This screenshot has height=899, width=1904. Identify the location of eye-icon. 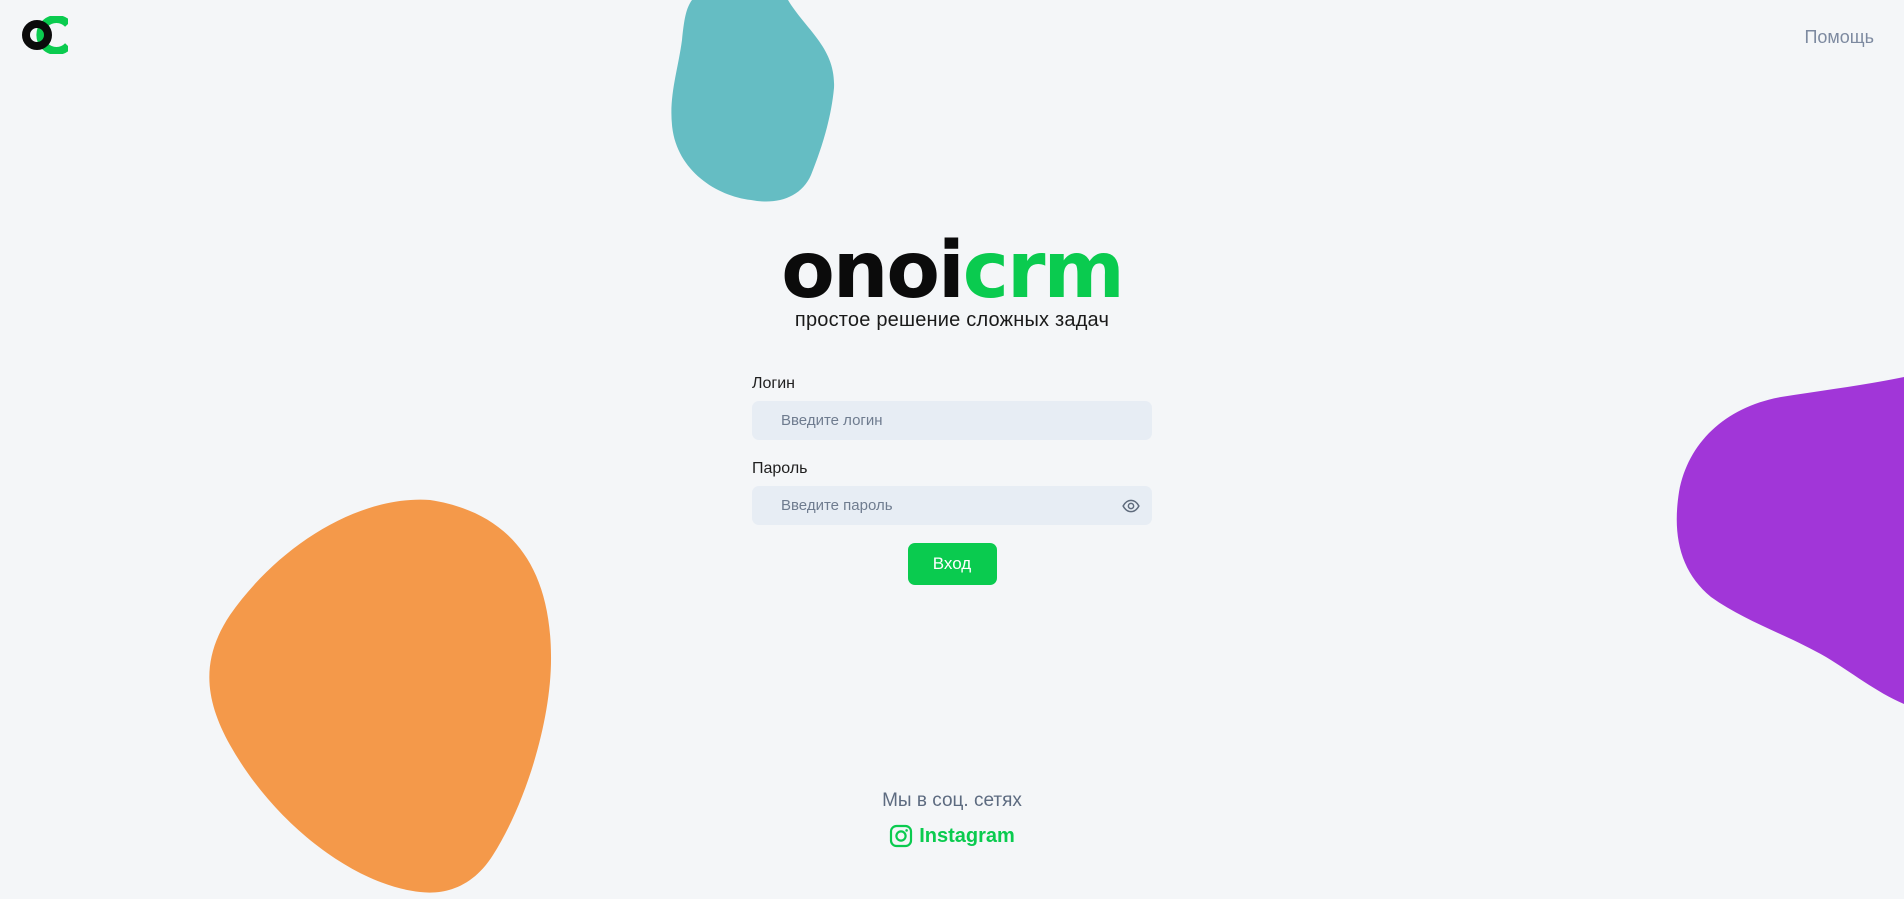
(1131, 506).